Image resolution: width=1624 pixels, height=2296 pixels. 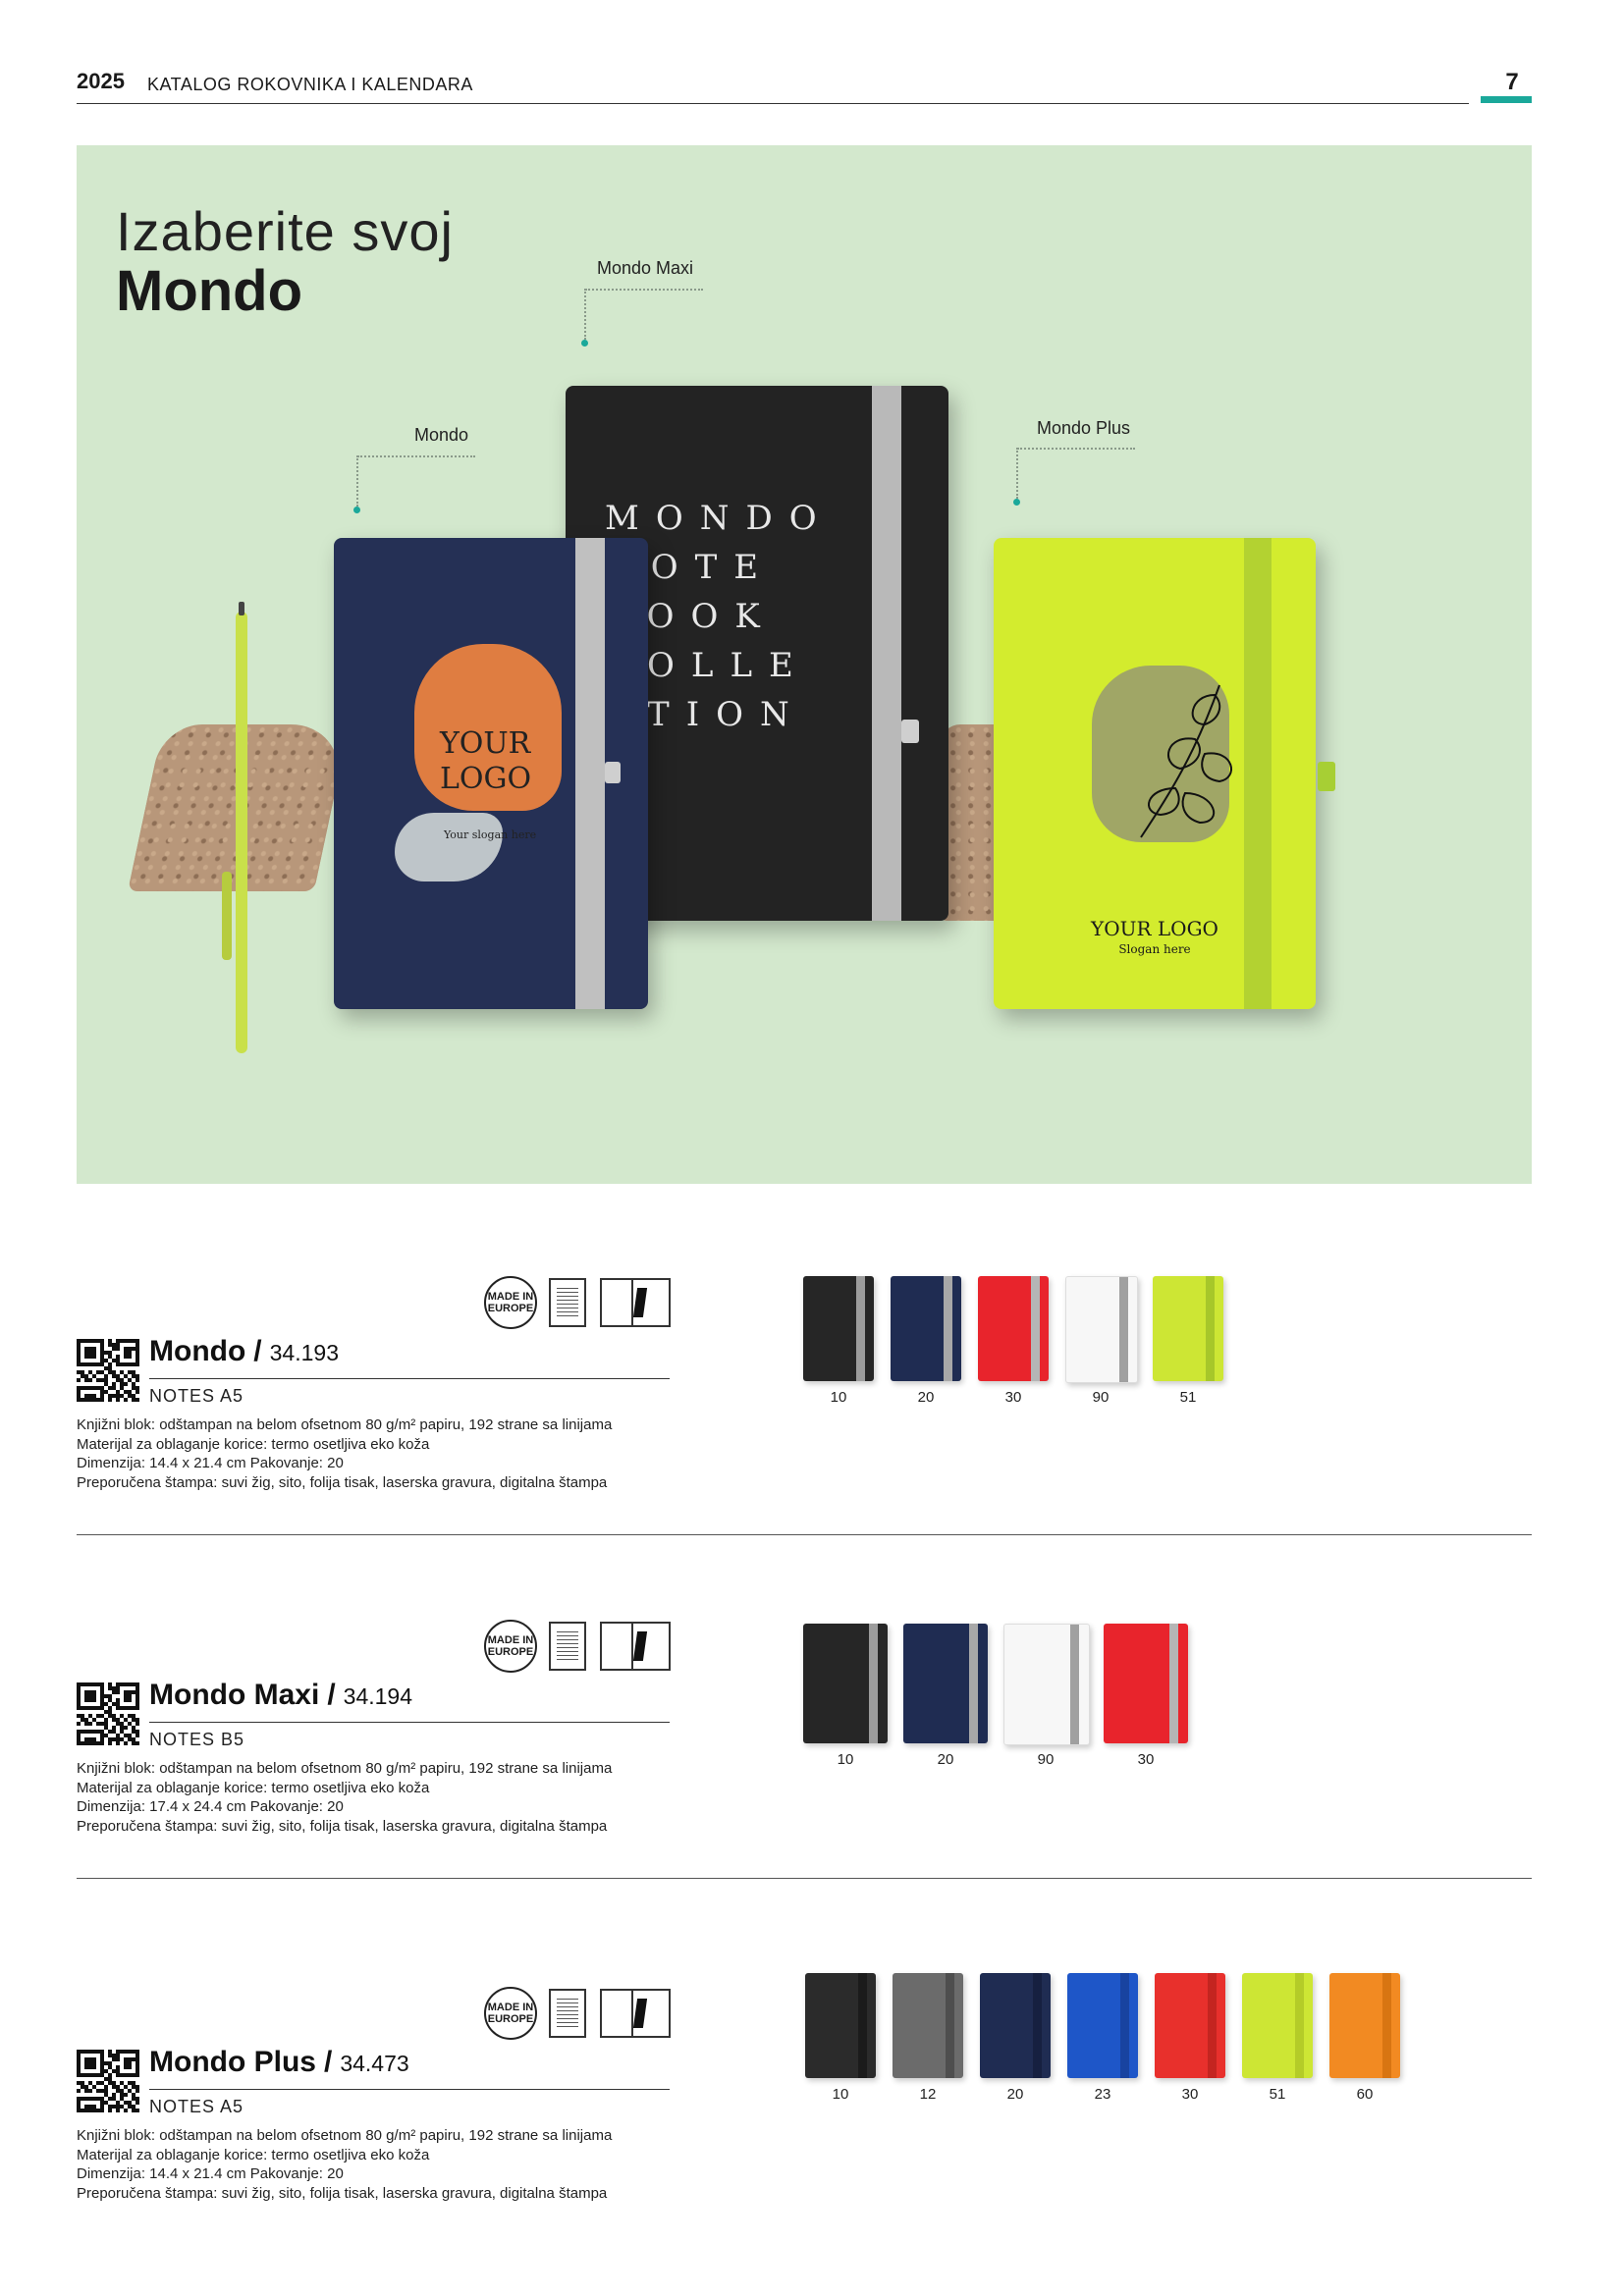 What do you see at coordinates (196, 1396) in the screenshot?
I see `product-format: NOTES A5` at bounding box center [196, 1396].